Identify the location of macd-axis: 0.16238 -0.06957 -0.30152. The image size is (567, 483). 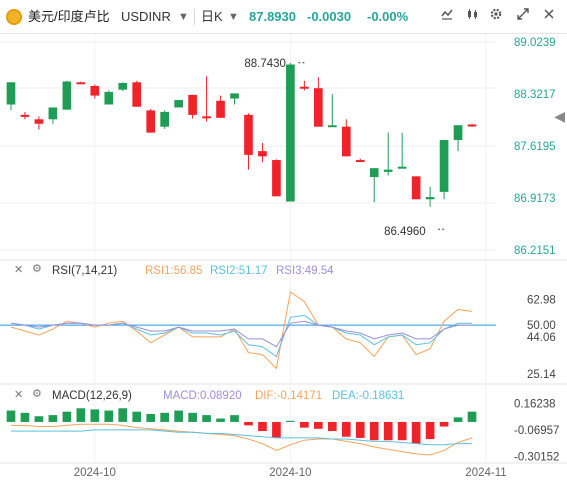
(536, 430).